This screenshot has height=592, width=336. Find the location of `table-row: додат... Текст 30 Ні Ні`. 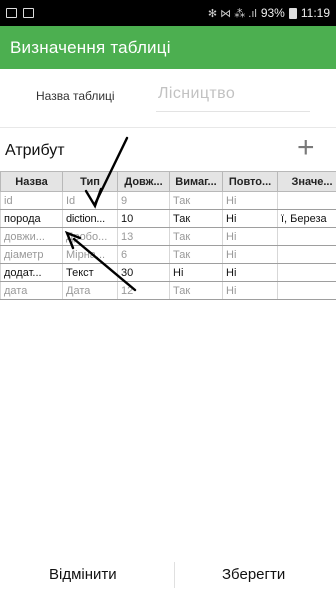

table-row: додат... Текст 30 Ні Ні is located at coordinates (168, 272).